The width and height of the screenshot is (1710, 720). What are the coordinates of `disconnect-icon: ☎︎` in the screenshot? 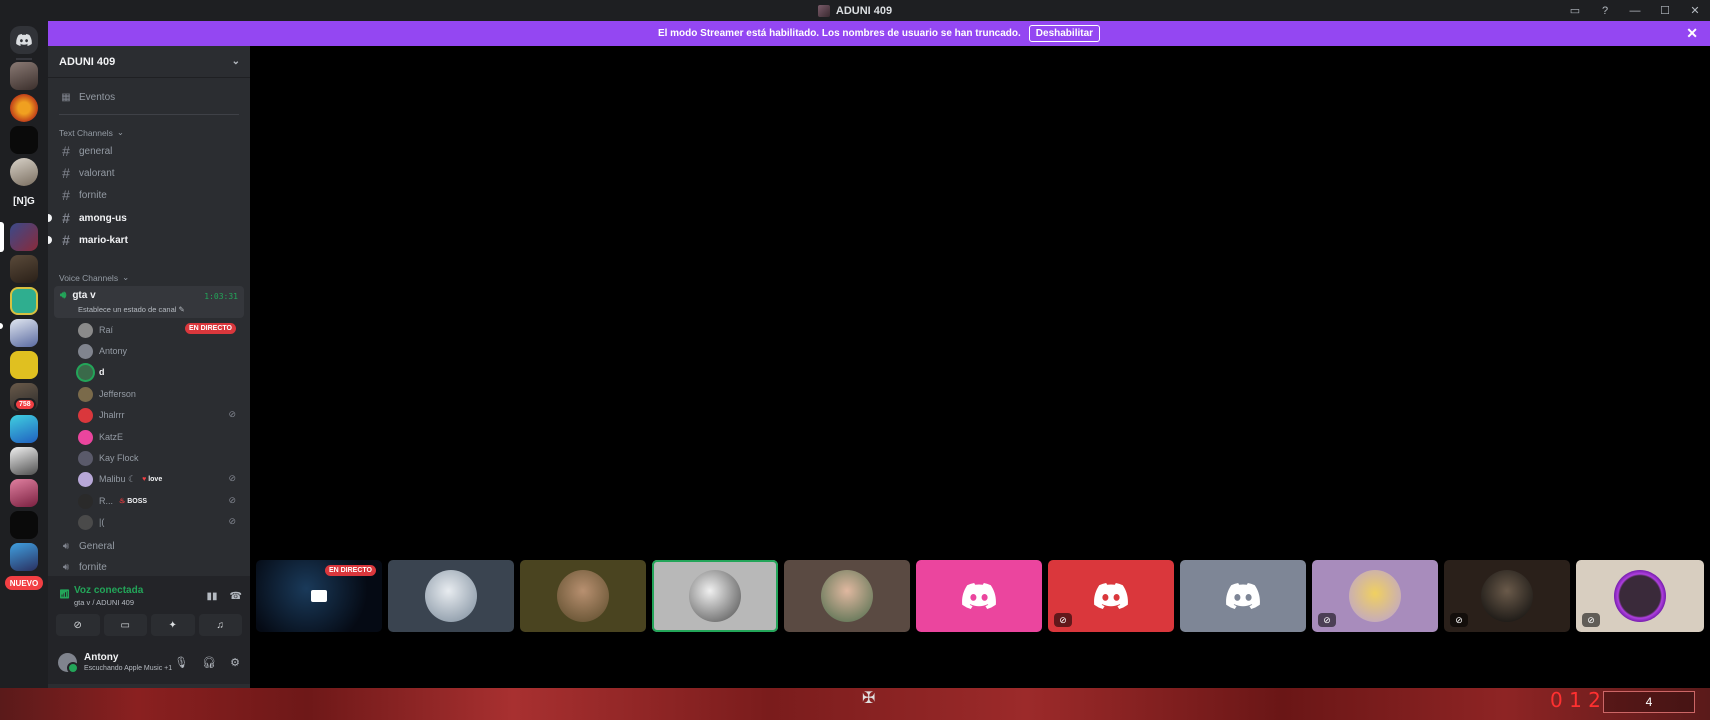 It's located at (236, 596).